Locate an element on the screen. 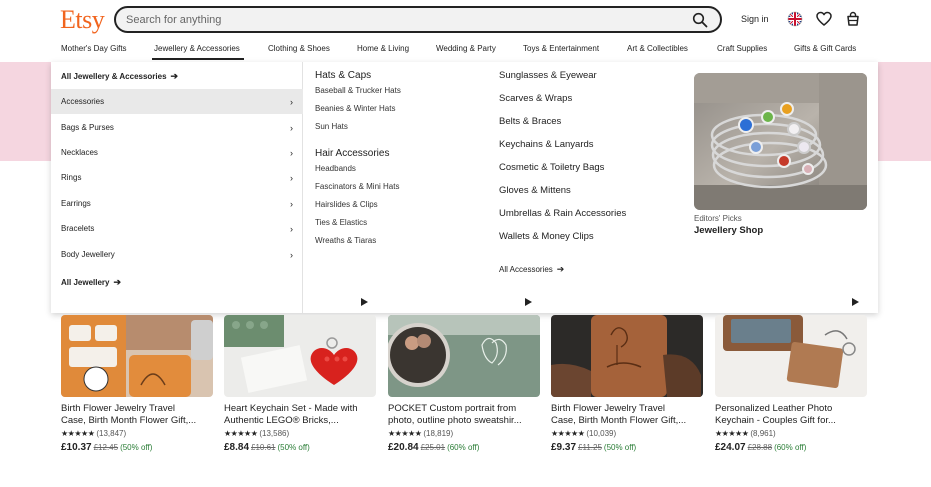 The image size is (931, 487). search-bar is located at coordinates (418, 19).